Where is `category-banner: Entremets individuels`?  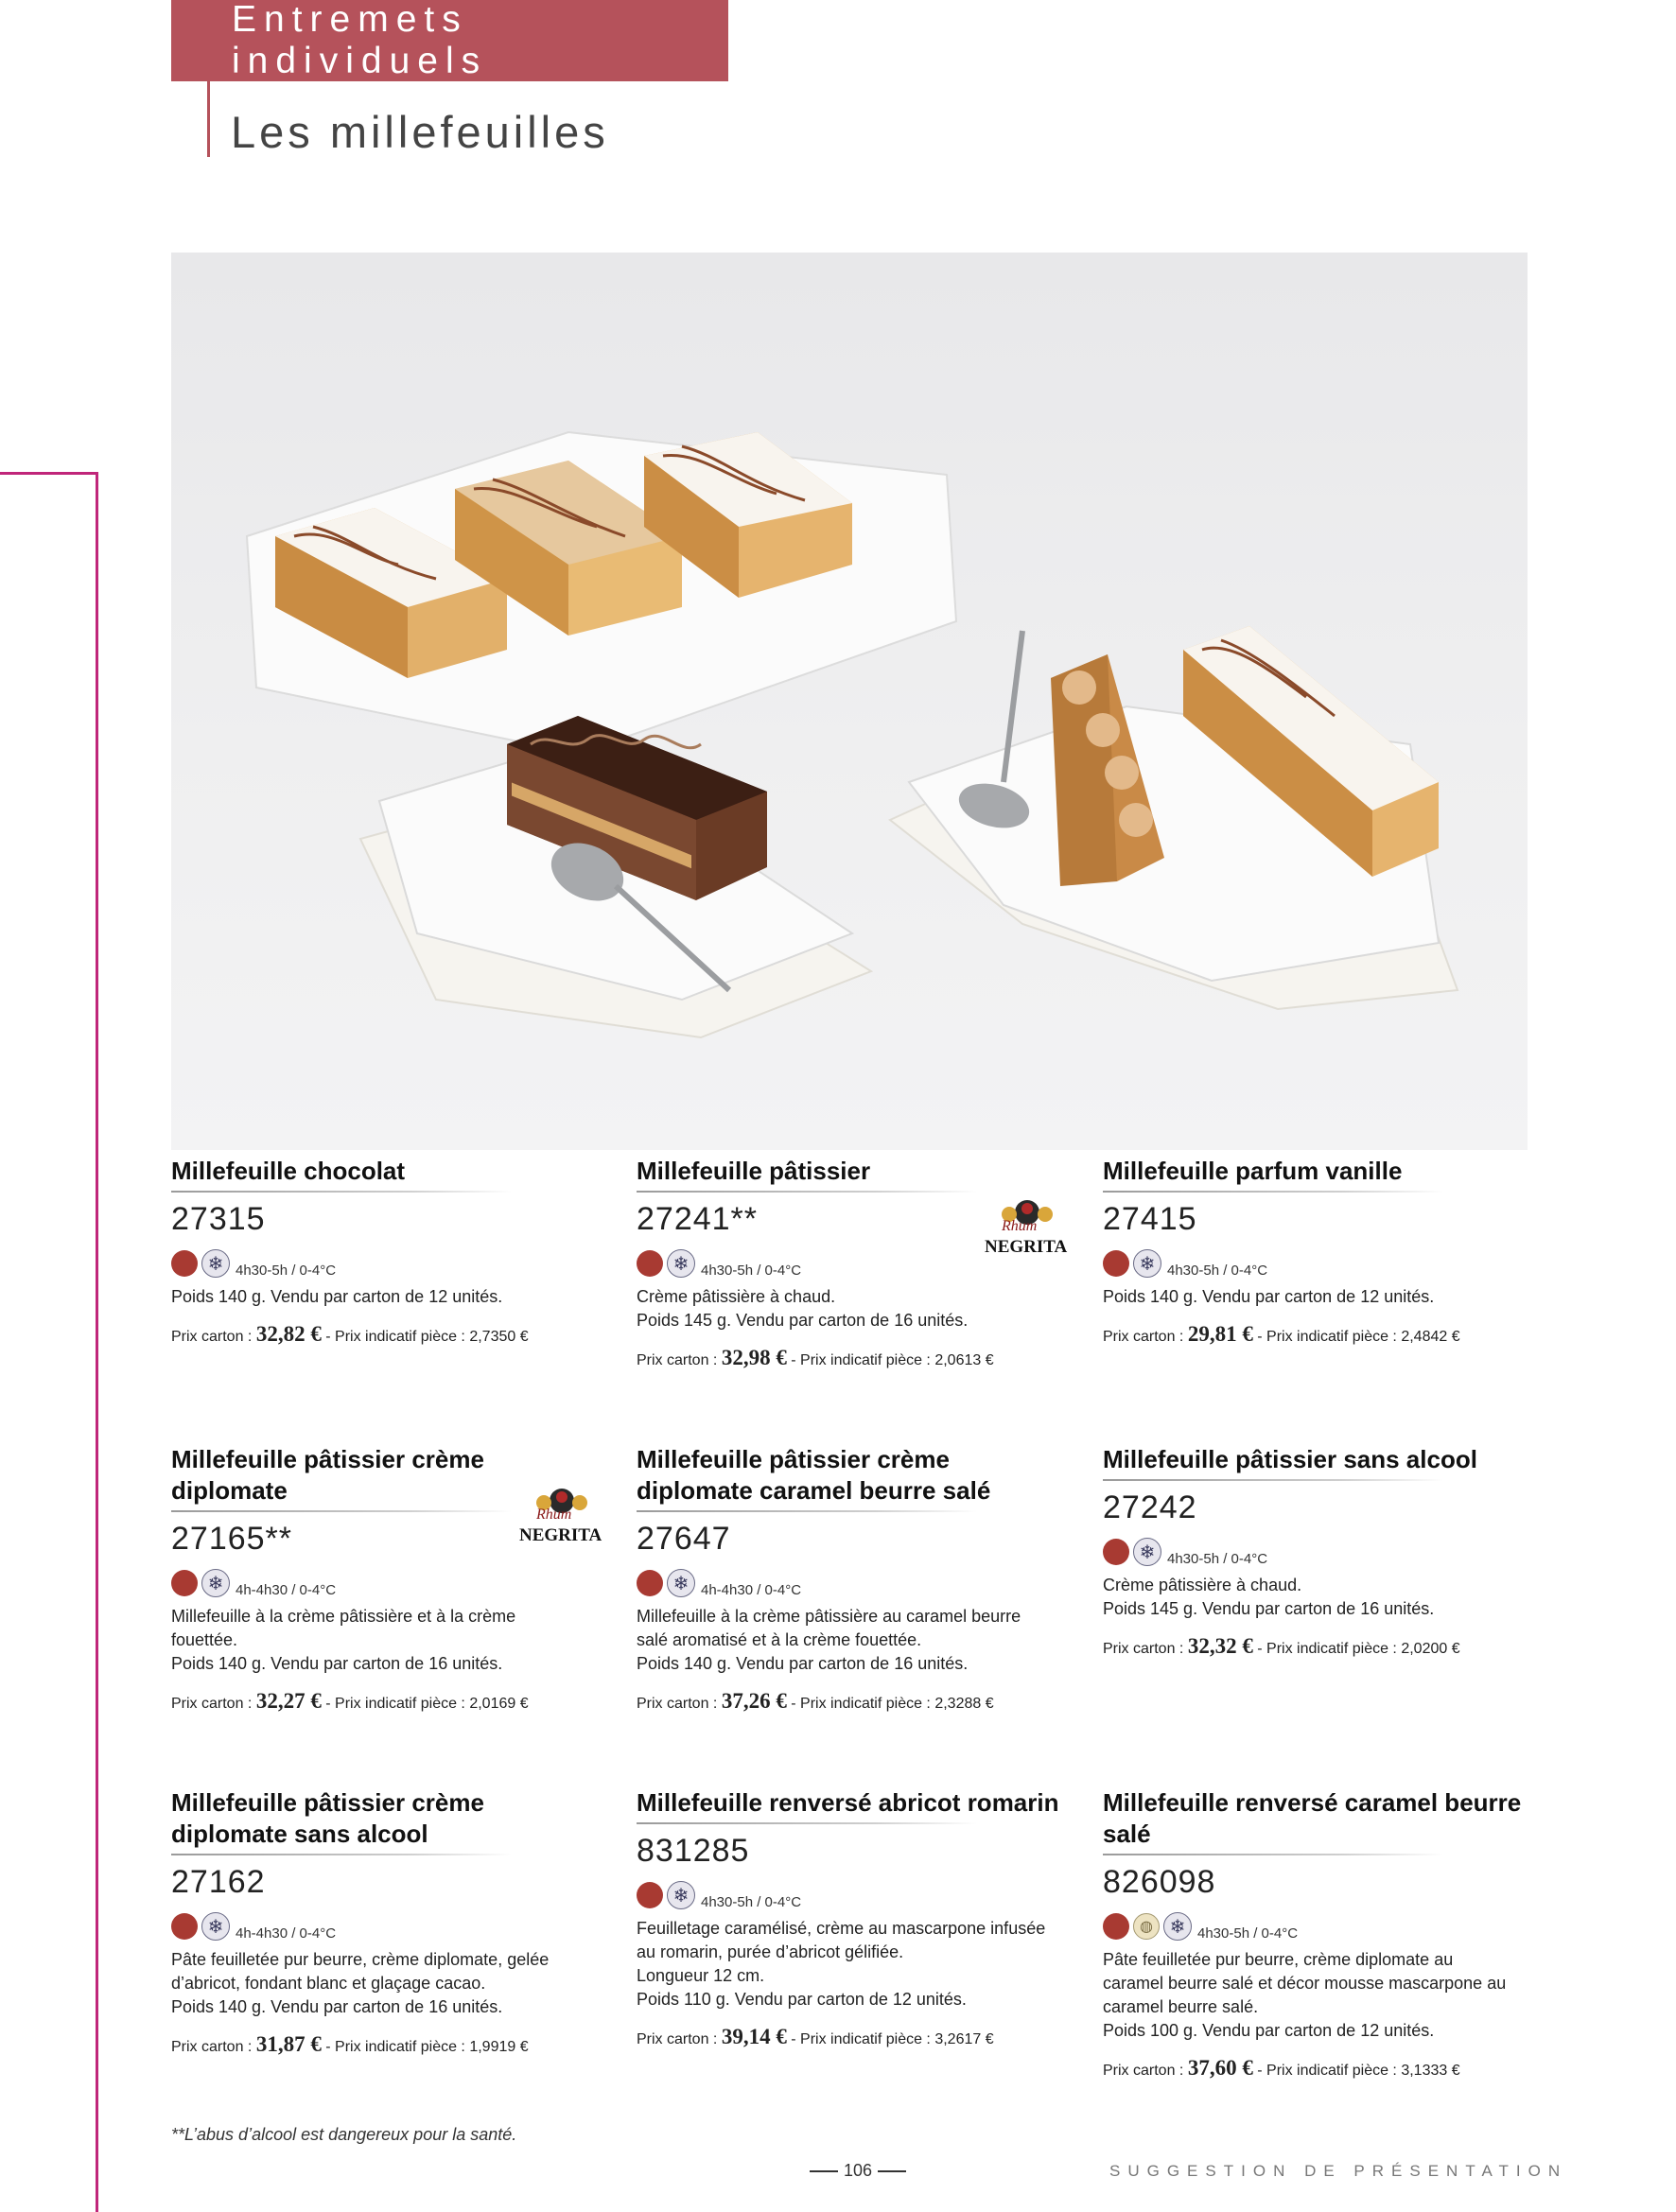
category-banner: Entremets individuels is located at coordinates (450, 40).